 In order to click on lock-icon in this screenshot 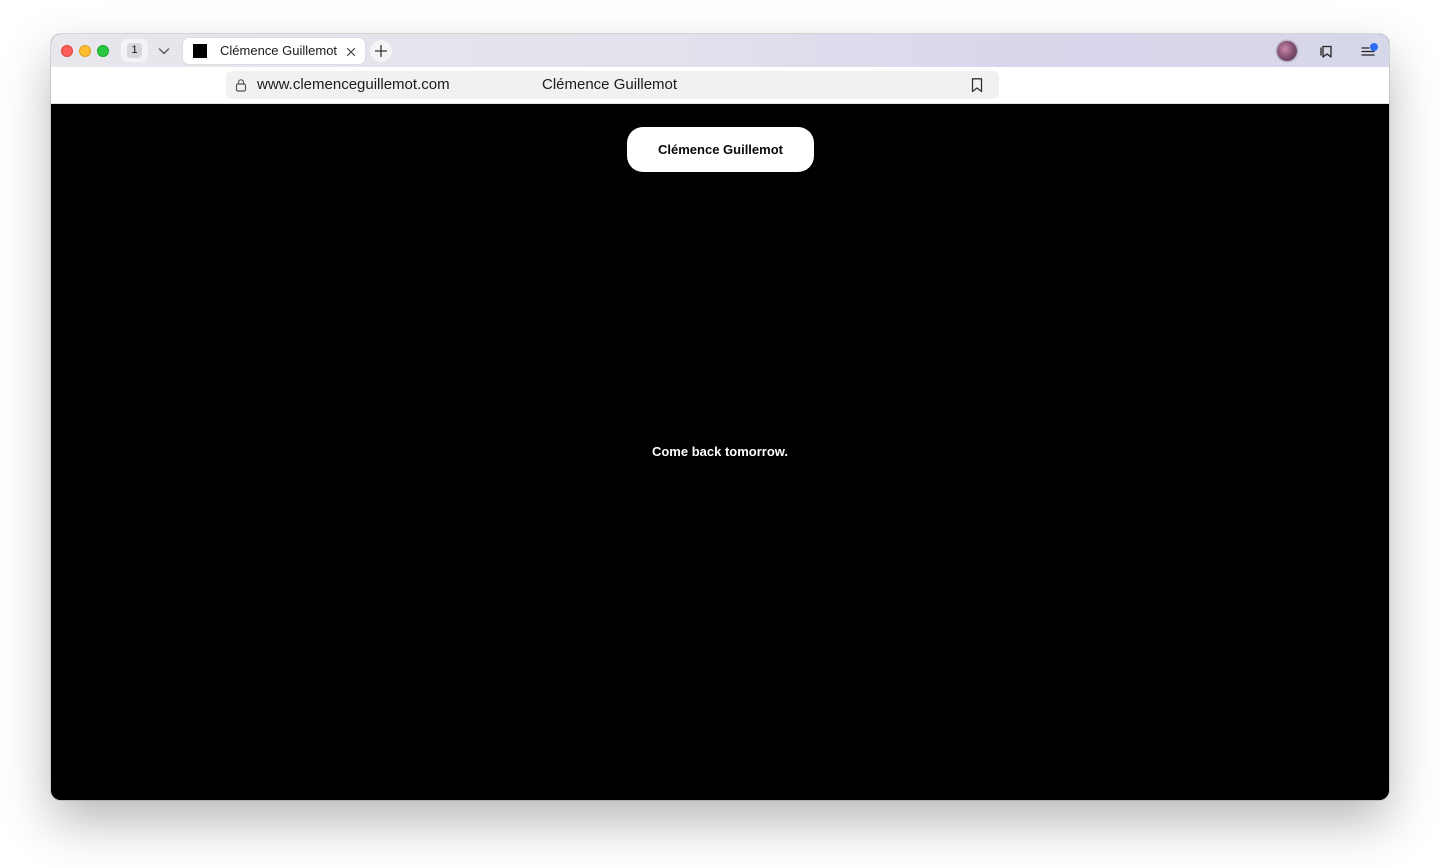, I will do `click(241, 85)`.